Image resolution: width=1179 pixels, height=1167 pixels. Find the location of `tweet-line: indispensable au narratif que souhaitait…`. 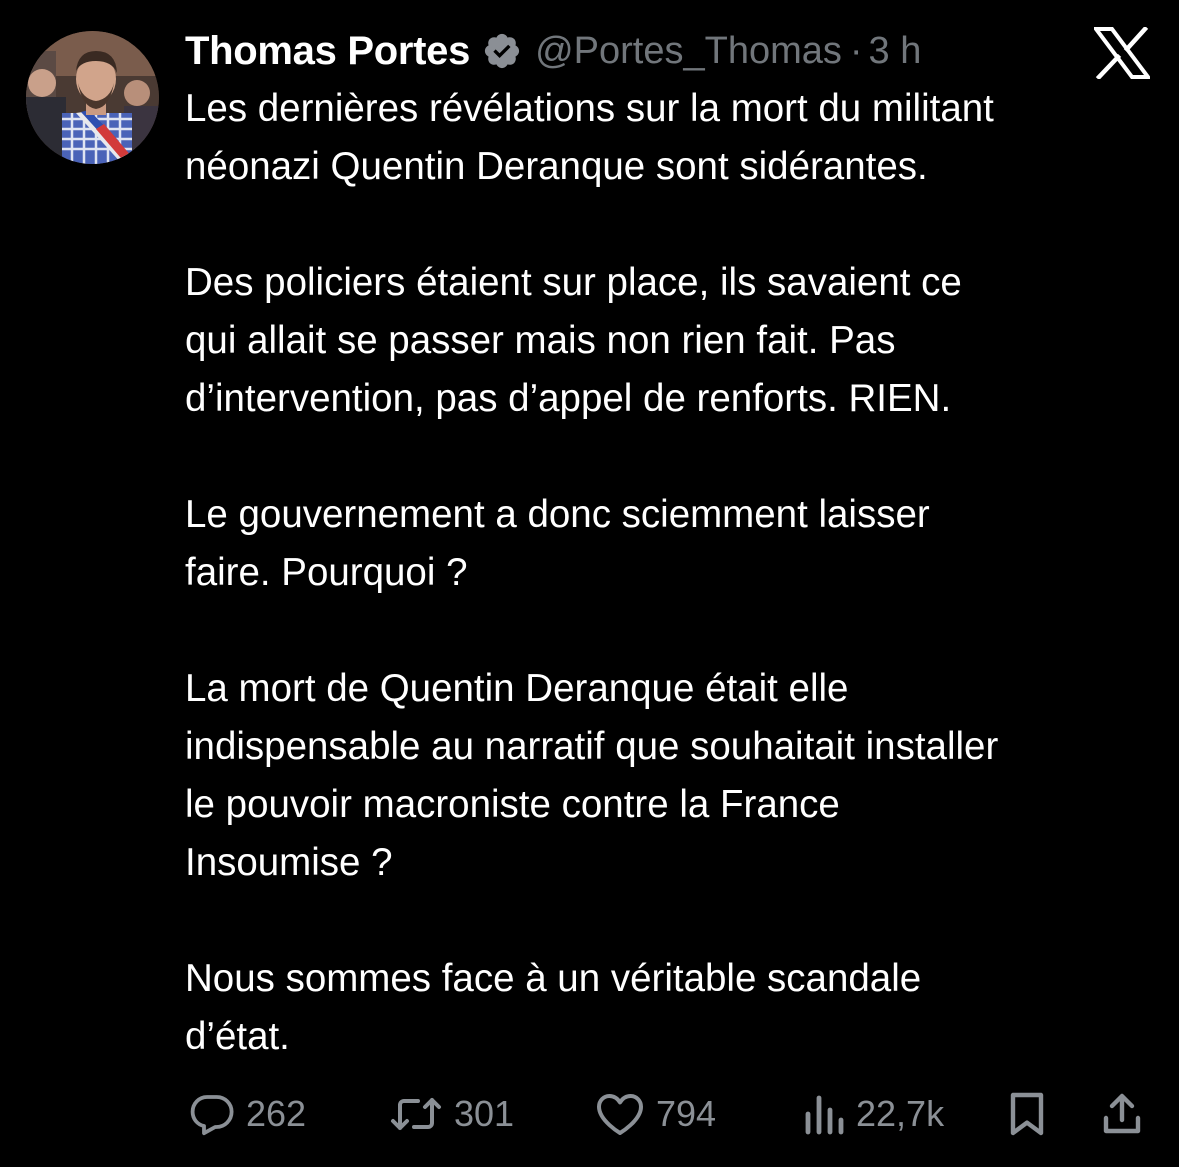

tweet-line: indispensable au narratif que souhaitait… is located at coordinates (592, 746).